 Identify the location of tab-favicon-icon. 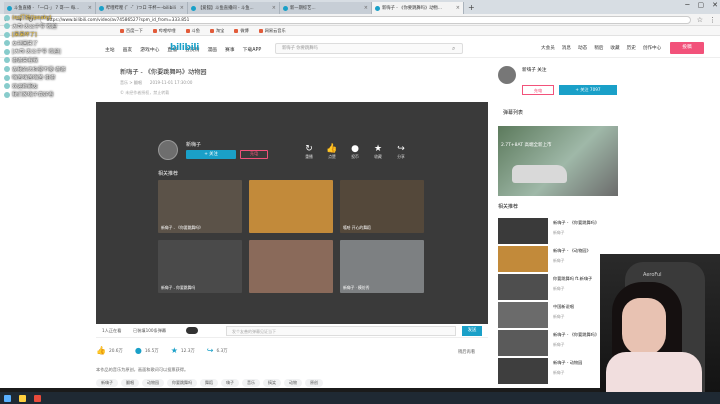
(285, 8).